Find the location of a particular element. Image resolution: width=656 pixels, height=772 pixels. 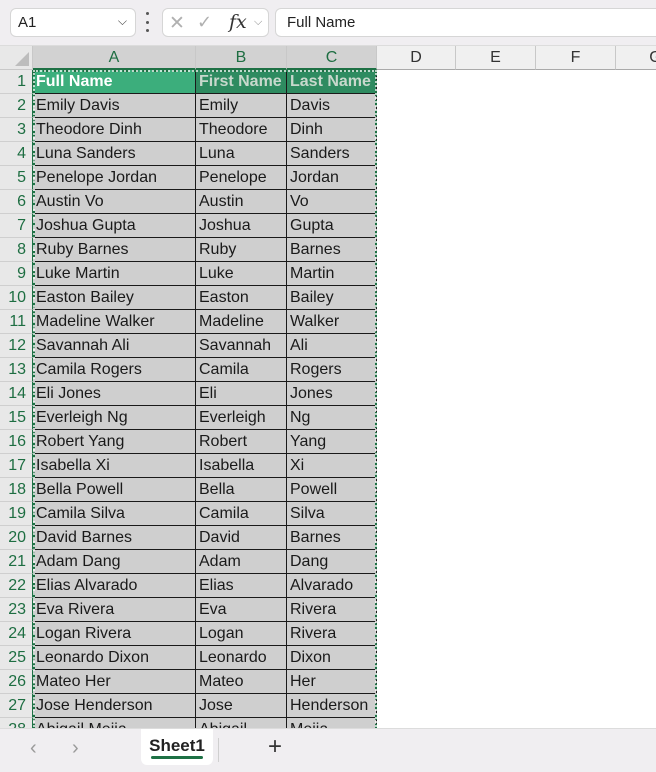

row-header: 7 is located at coordinates (16, 226).